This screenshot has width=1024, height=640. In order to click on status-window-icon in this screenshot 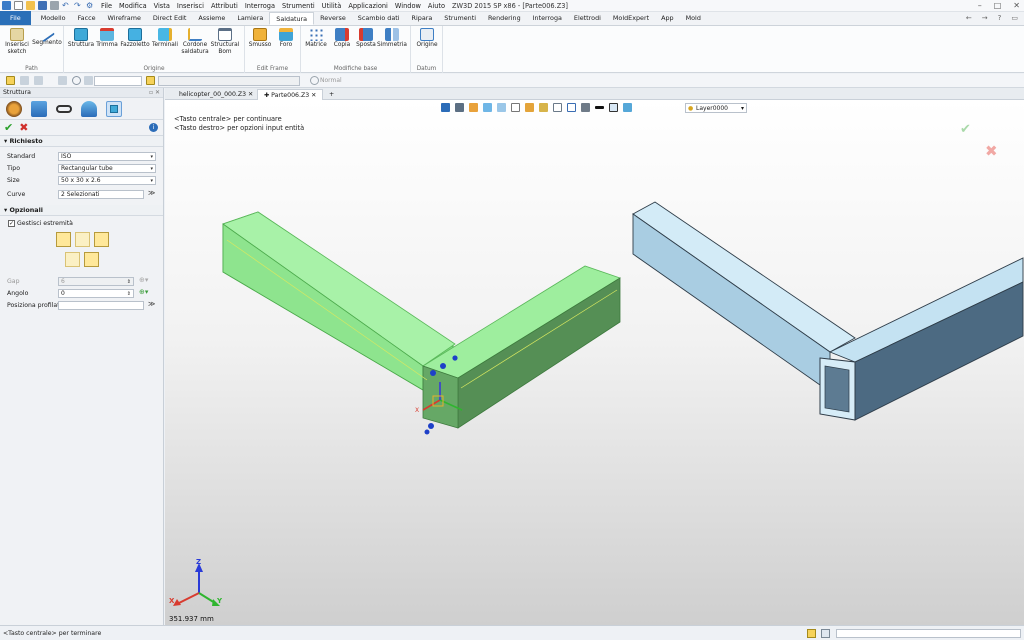, I will do `click(825, 633)`.